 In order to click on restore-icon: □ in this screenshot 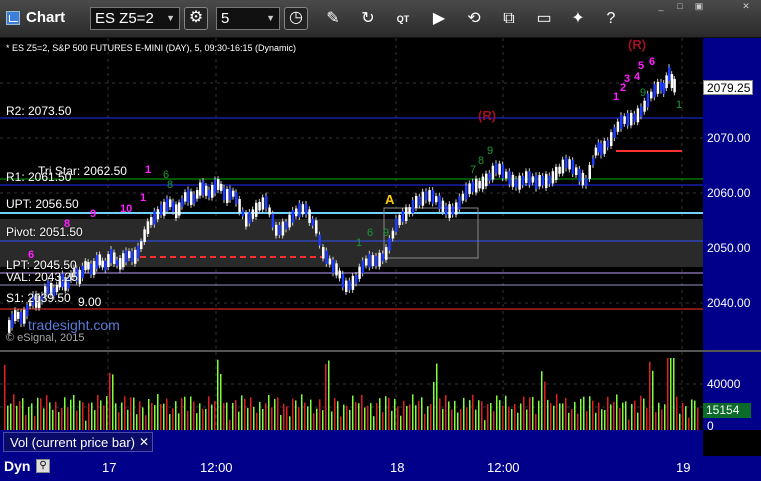, I will do `click(680, 6)`.